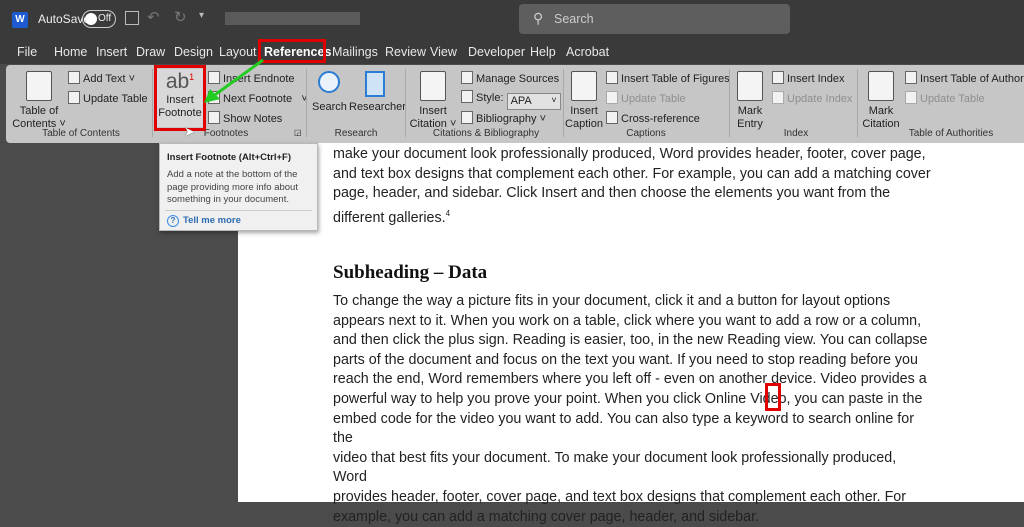 The image size is (1024, 527). What do you see at coordinates (150, 52) in the screenshot?
I see `tab-draw: Draw` at bounding box center [150, 52].